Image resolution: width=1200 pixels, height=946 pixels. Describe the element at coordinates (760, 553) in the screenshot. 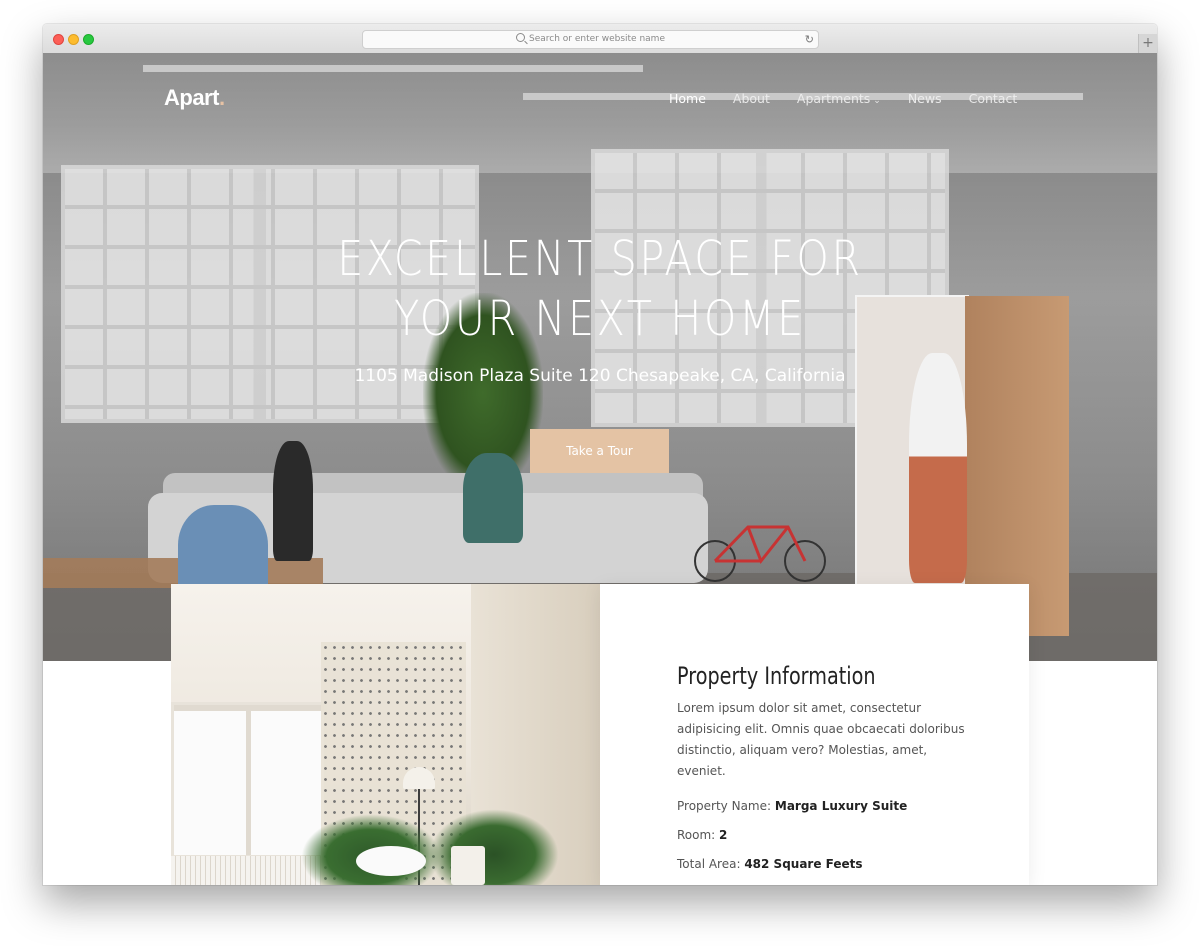

I see `bicycle-icon` at that location.